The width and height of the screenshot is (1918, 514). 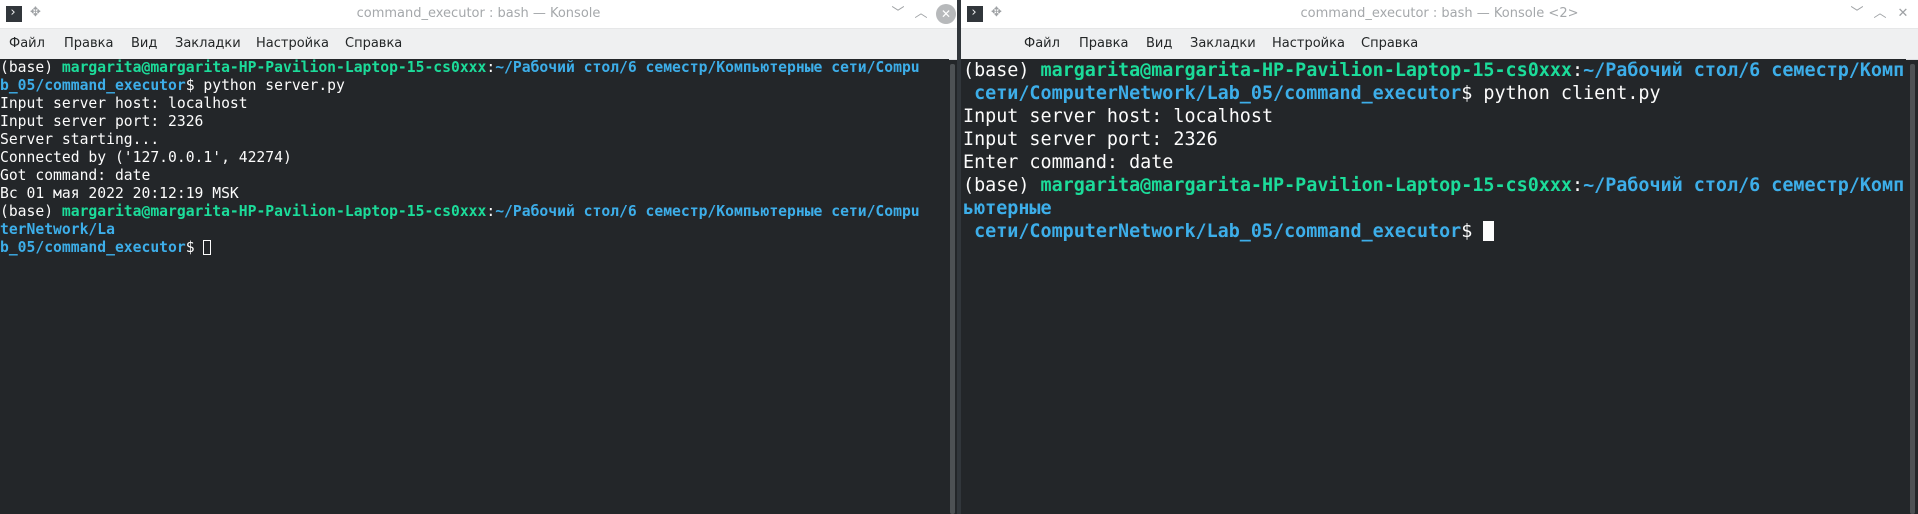 I want to click on prompt-line-wrap: b_05/command_executor$ python server.py, so click(x=172, y=85).